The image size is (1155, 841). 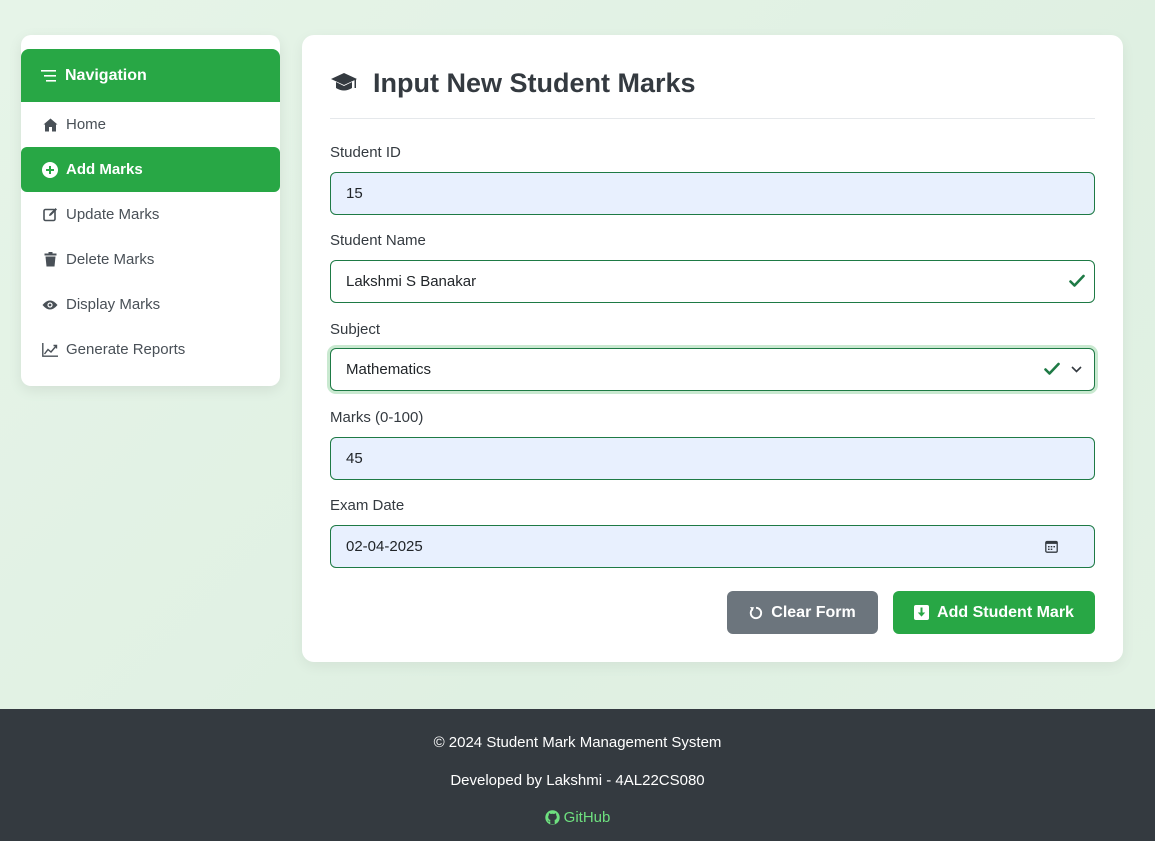 I want to click on sidebar-item-home: Home, so click(x=150, y=124).